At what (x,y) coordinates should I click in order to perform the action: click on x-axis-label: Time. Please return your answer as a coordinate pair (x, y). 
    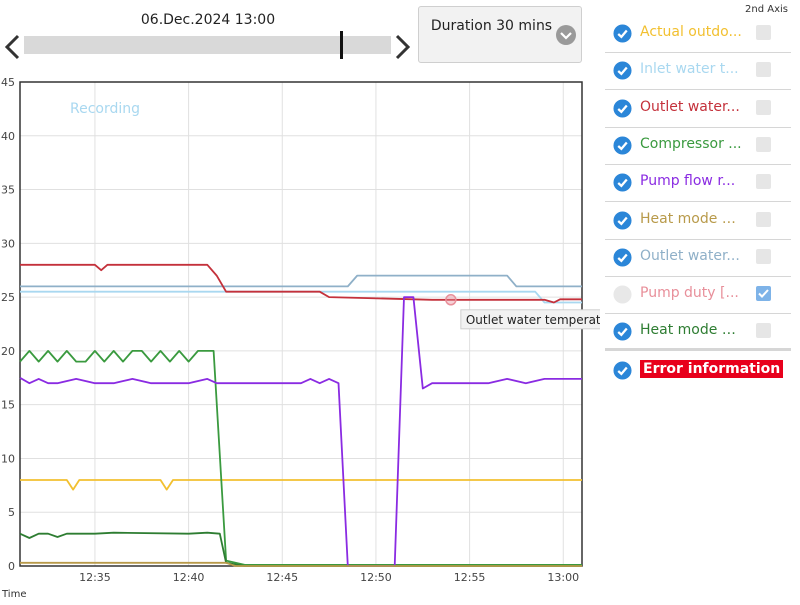
    Looking at the image, I should click on (13, 594).